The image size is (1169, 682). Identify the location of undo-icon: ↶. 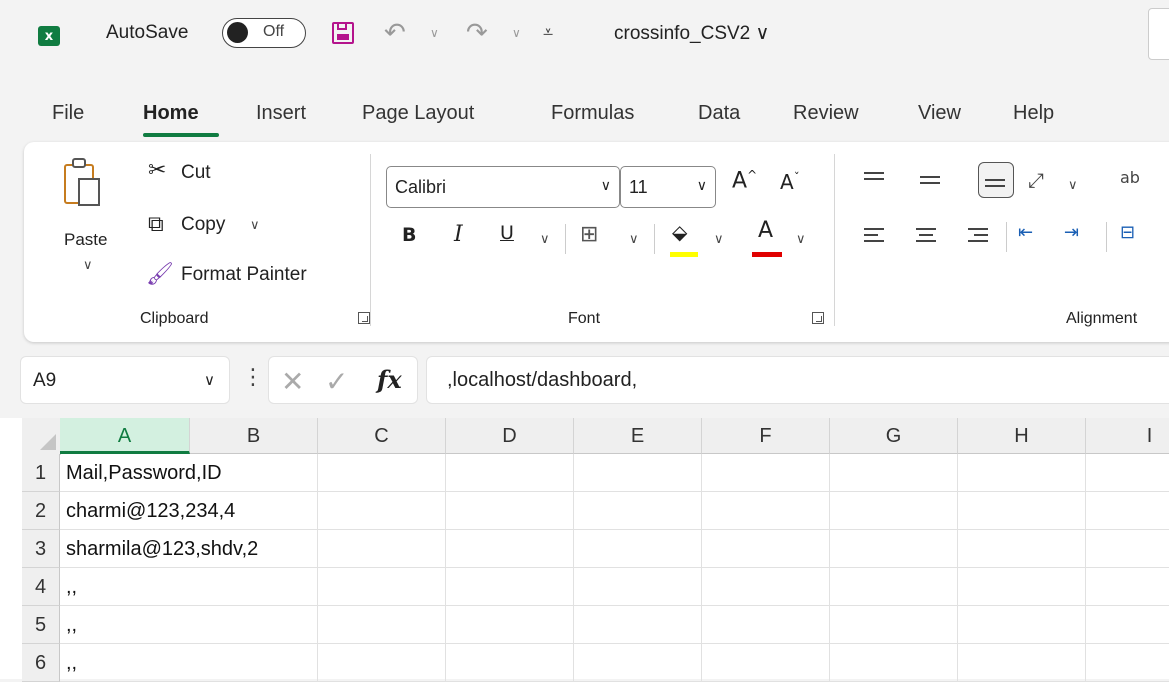
(395, 33).